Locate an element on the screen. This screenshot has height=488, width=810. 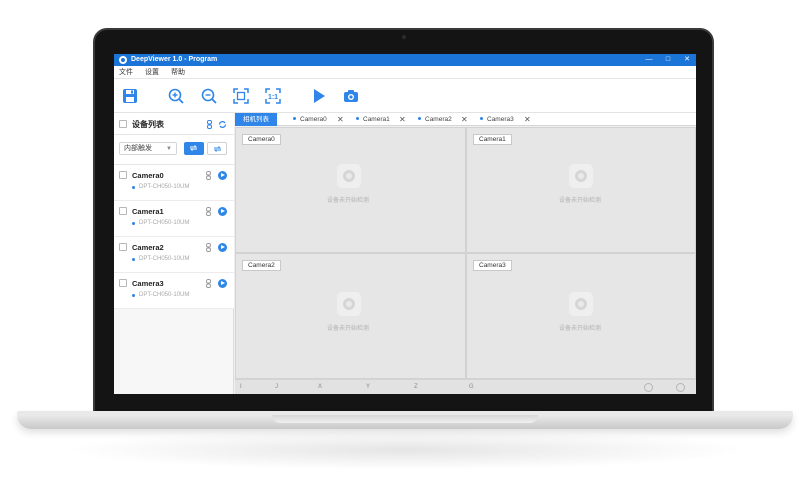
tab-camera2: Camera2 is located at coordinates (435, 119).